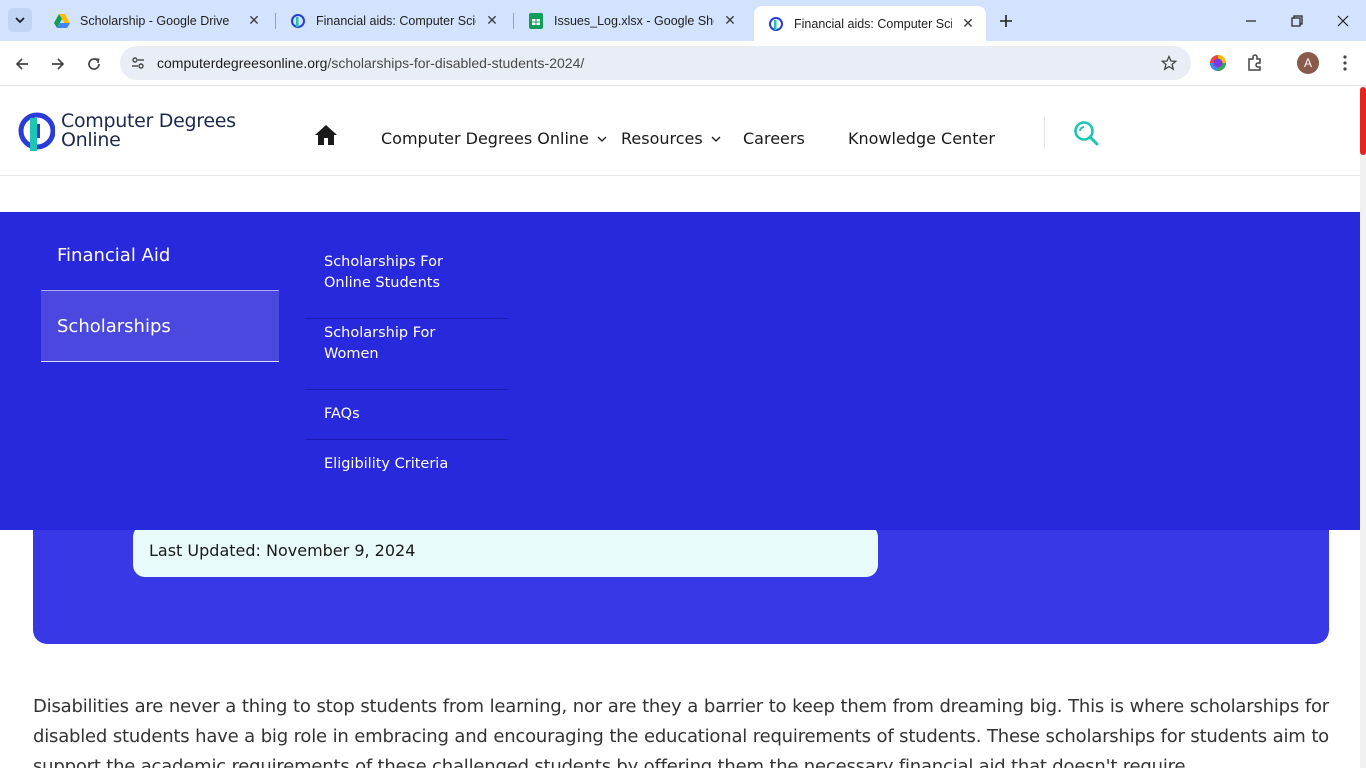 The width and height of the screenshot is (1366, 768). What do you see at coordinates (1363, 427) in the screenshot?
I see `page-scrollbar` at bounding box center [1363, 427].